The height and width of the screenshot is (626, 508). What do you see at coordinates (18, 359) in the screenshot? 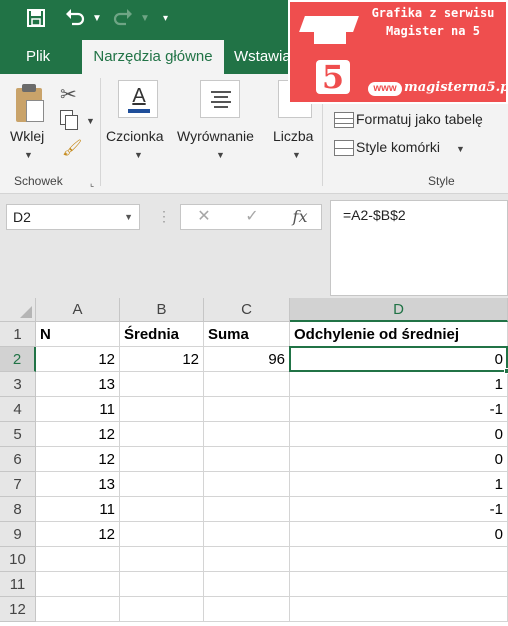
I see `row-header-2: 2` at bounding box center [18, 359].